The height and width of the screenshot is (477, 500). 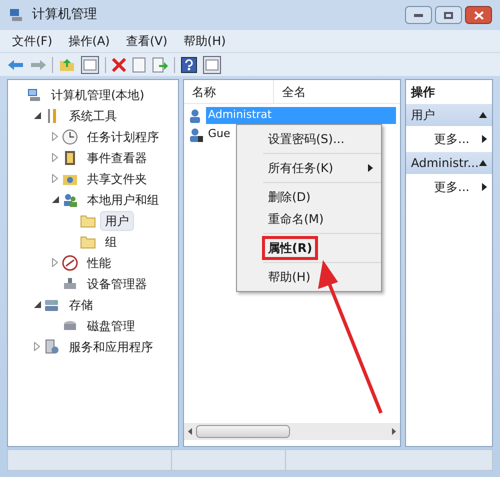 What do you see at coordinates (219, 134) in the screenshot?
I see `list-row: Gue` at bounding box center [219, 134].